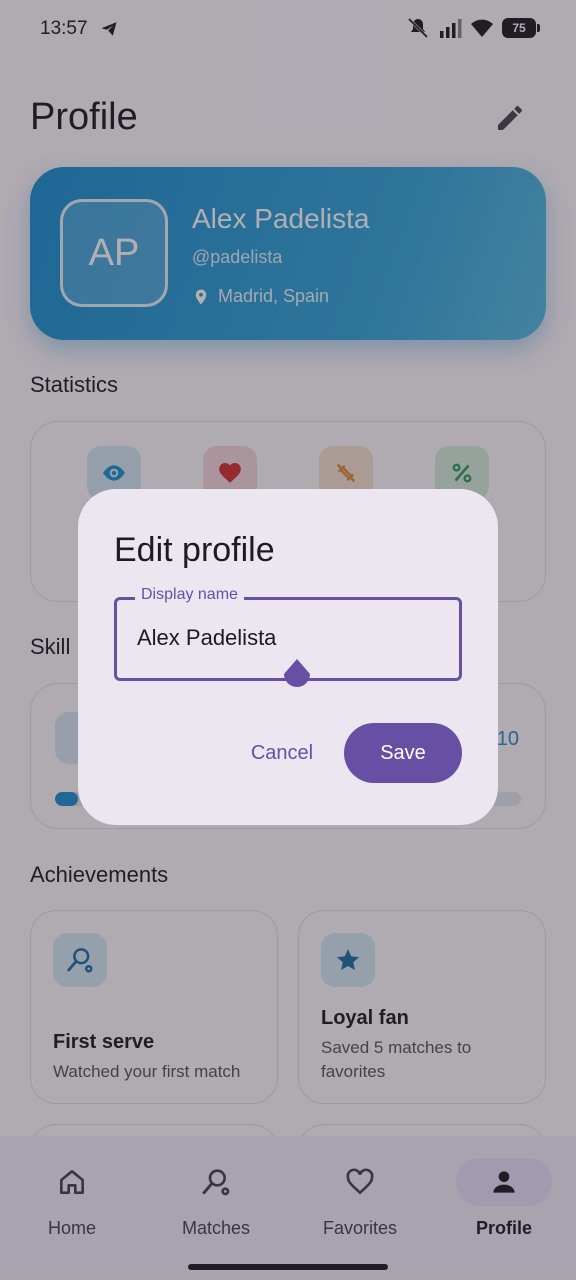  I want to click on display-name-input, so click(287, 638).